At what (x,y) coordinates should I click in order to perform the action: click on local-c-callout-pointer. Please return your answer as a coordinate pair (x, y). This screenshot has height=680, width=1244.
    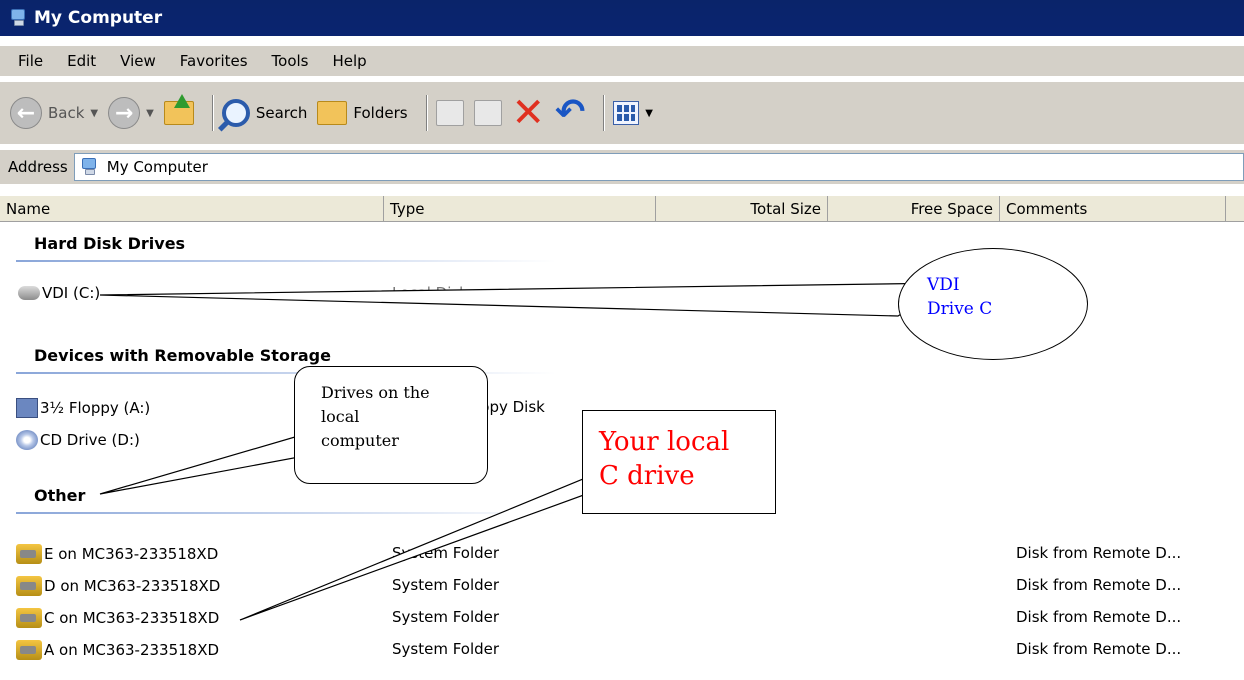
    Looking at the image, I should click on (416, 548).